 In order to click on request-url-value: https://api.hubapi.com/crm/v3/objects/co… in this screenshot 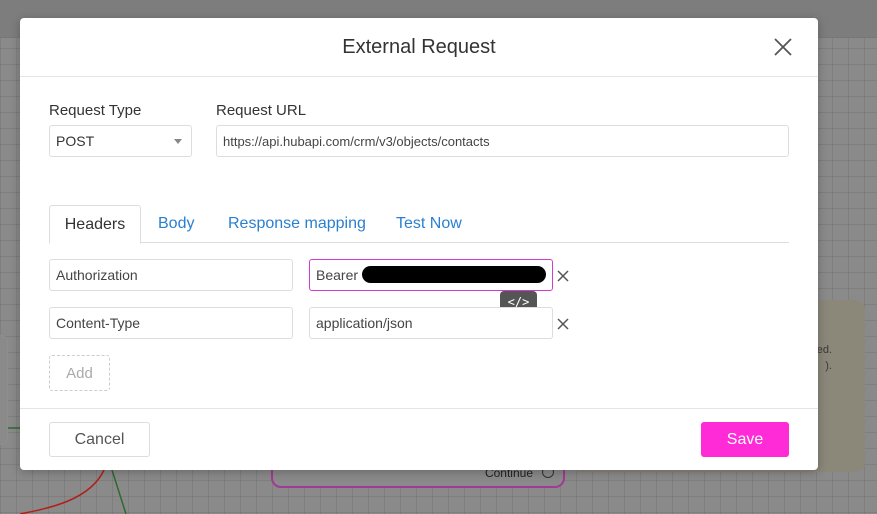, I will do `click(356, 141)`.